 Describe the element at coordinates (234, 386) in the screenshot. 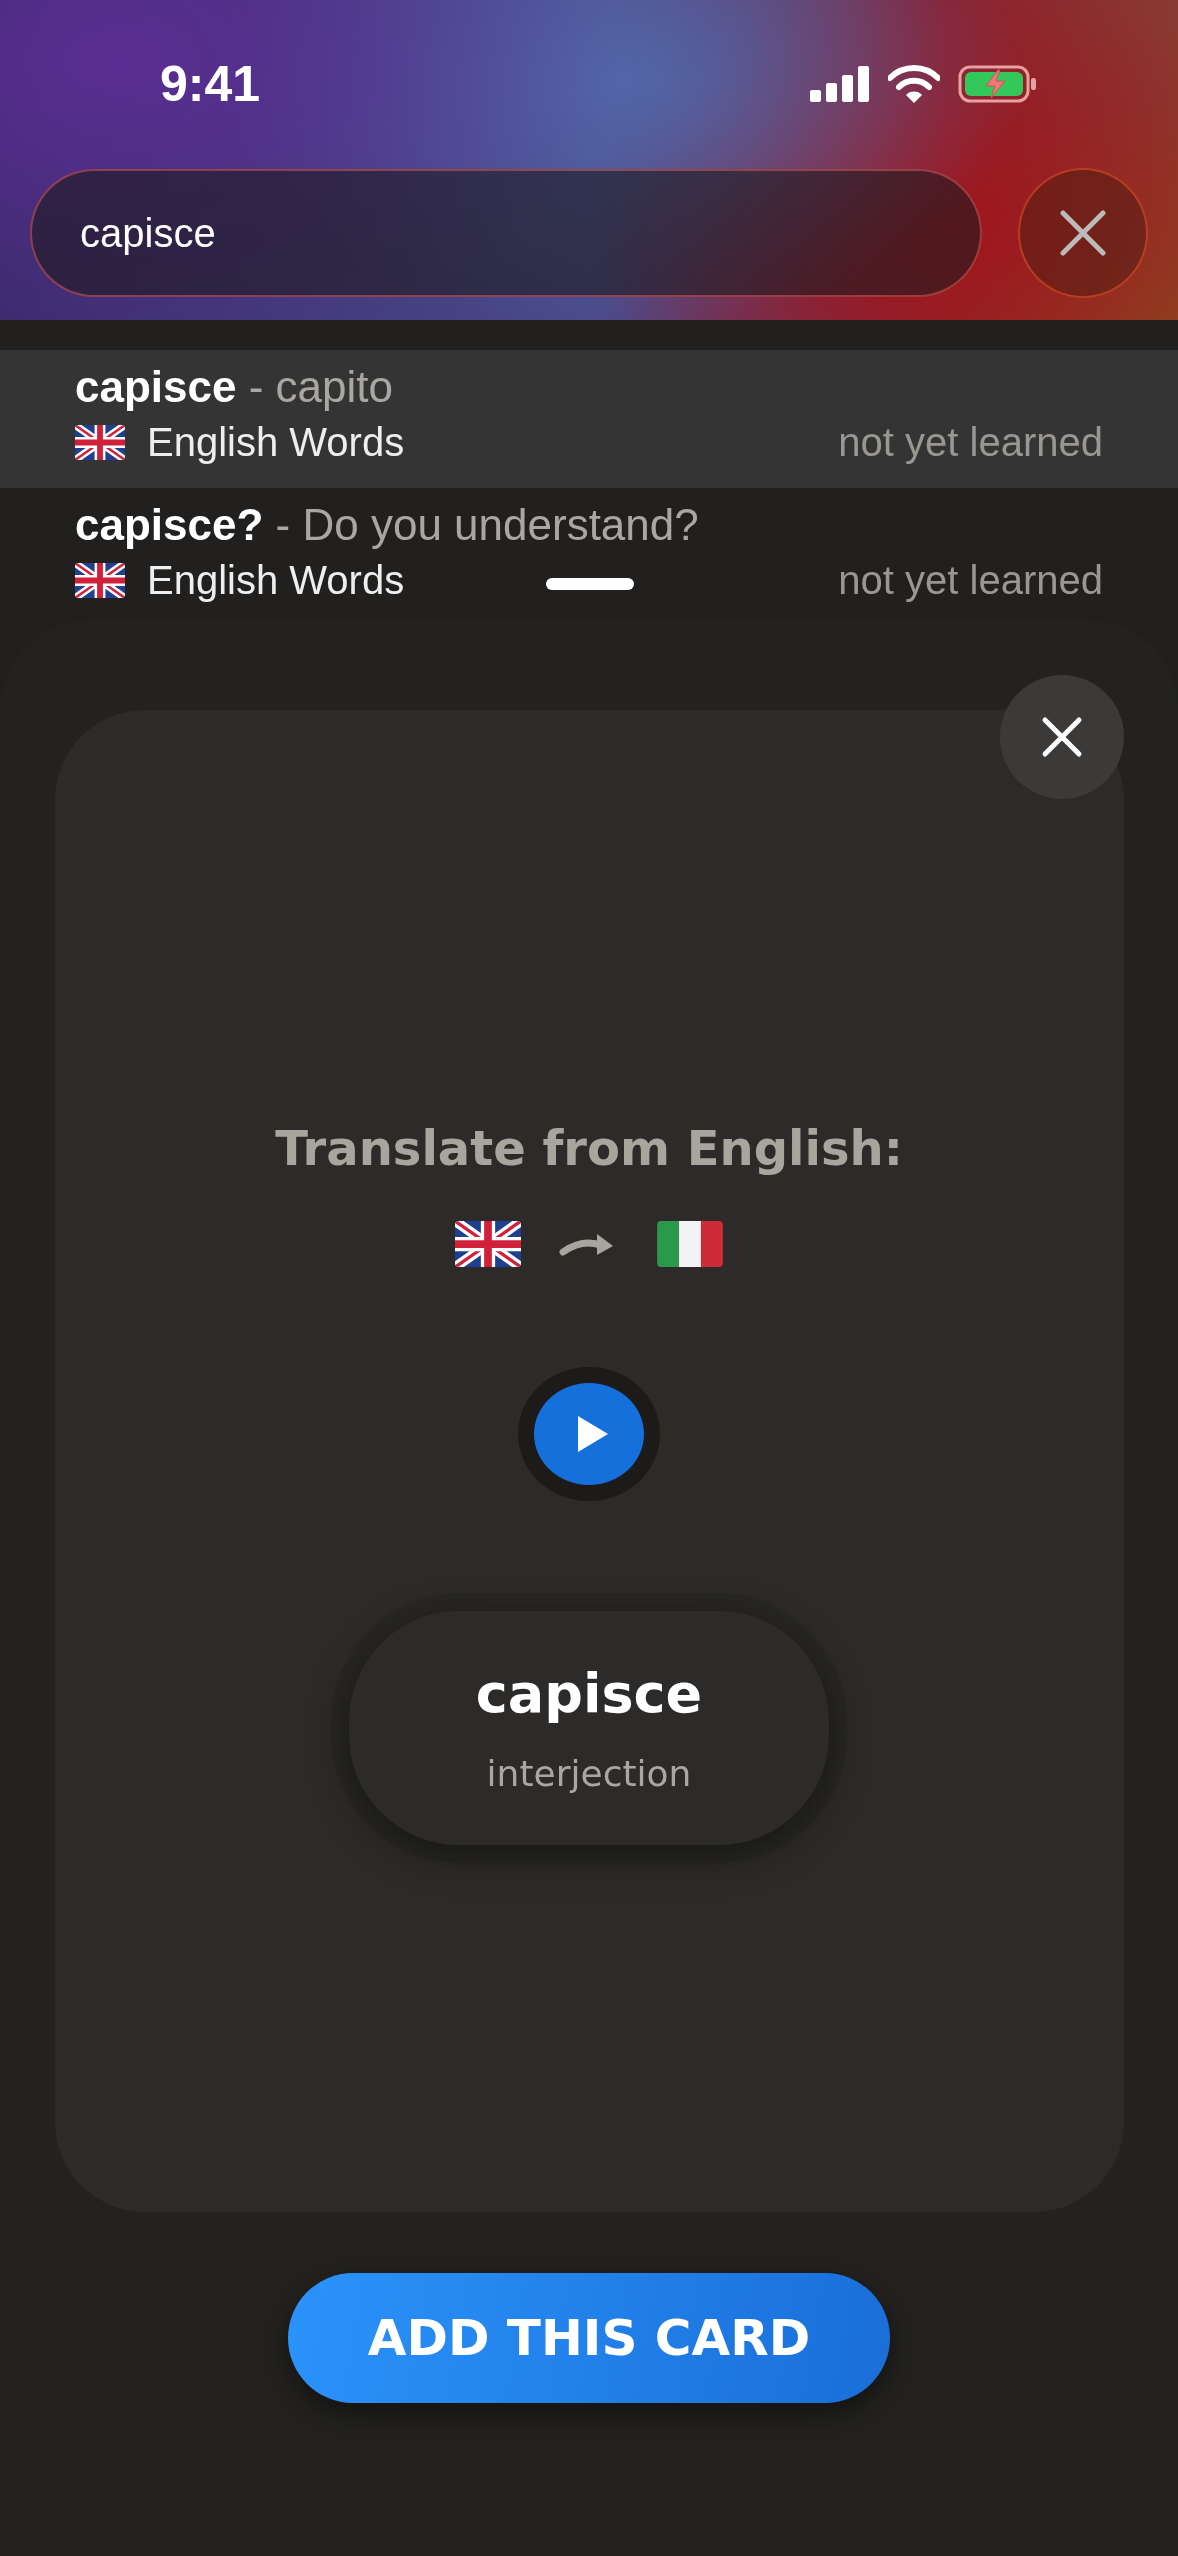

I see `result-title: capisce - capito` at that location.